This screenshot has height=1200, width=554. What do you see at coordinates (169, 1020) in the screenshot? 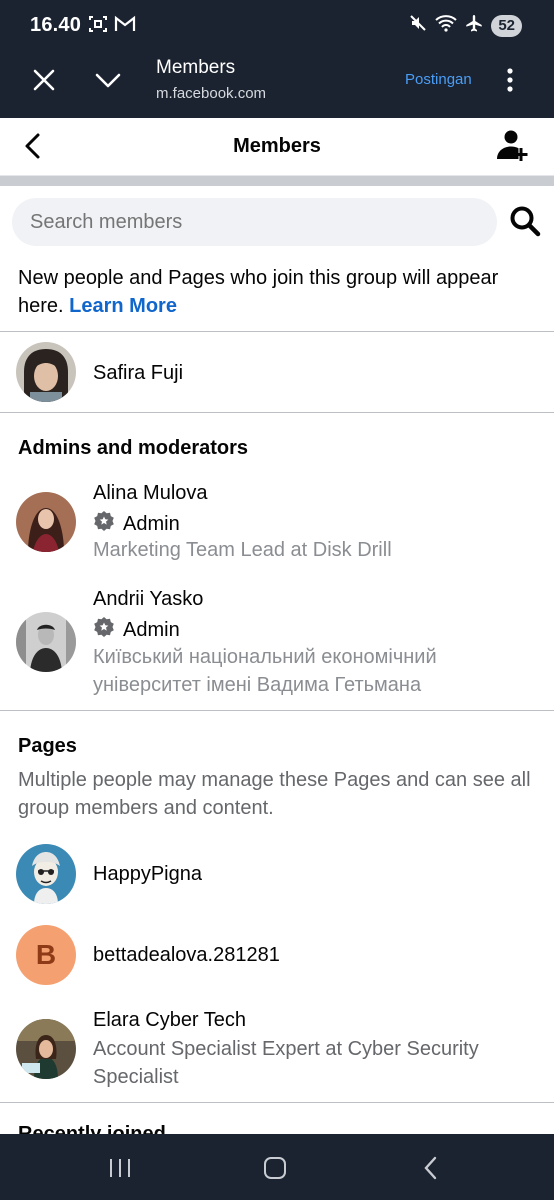
I see `page-name: Elara Cyber Tech` at bounding box center [169, 1020].